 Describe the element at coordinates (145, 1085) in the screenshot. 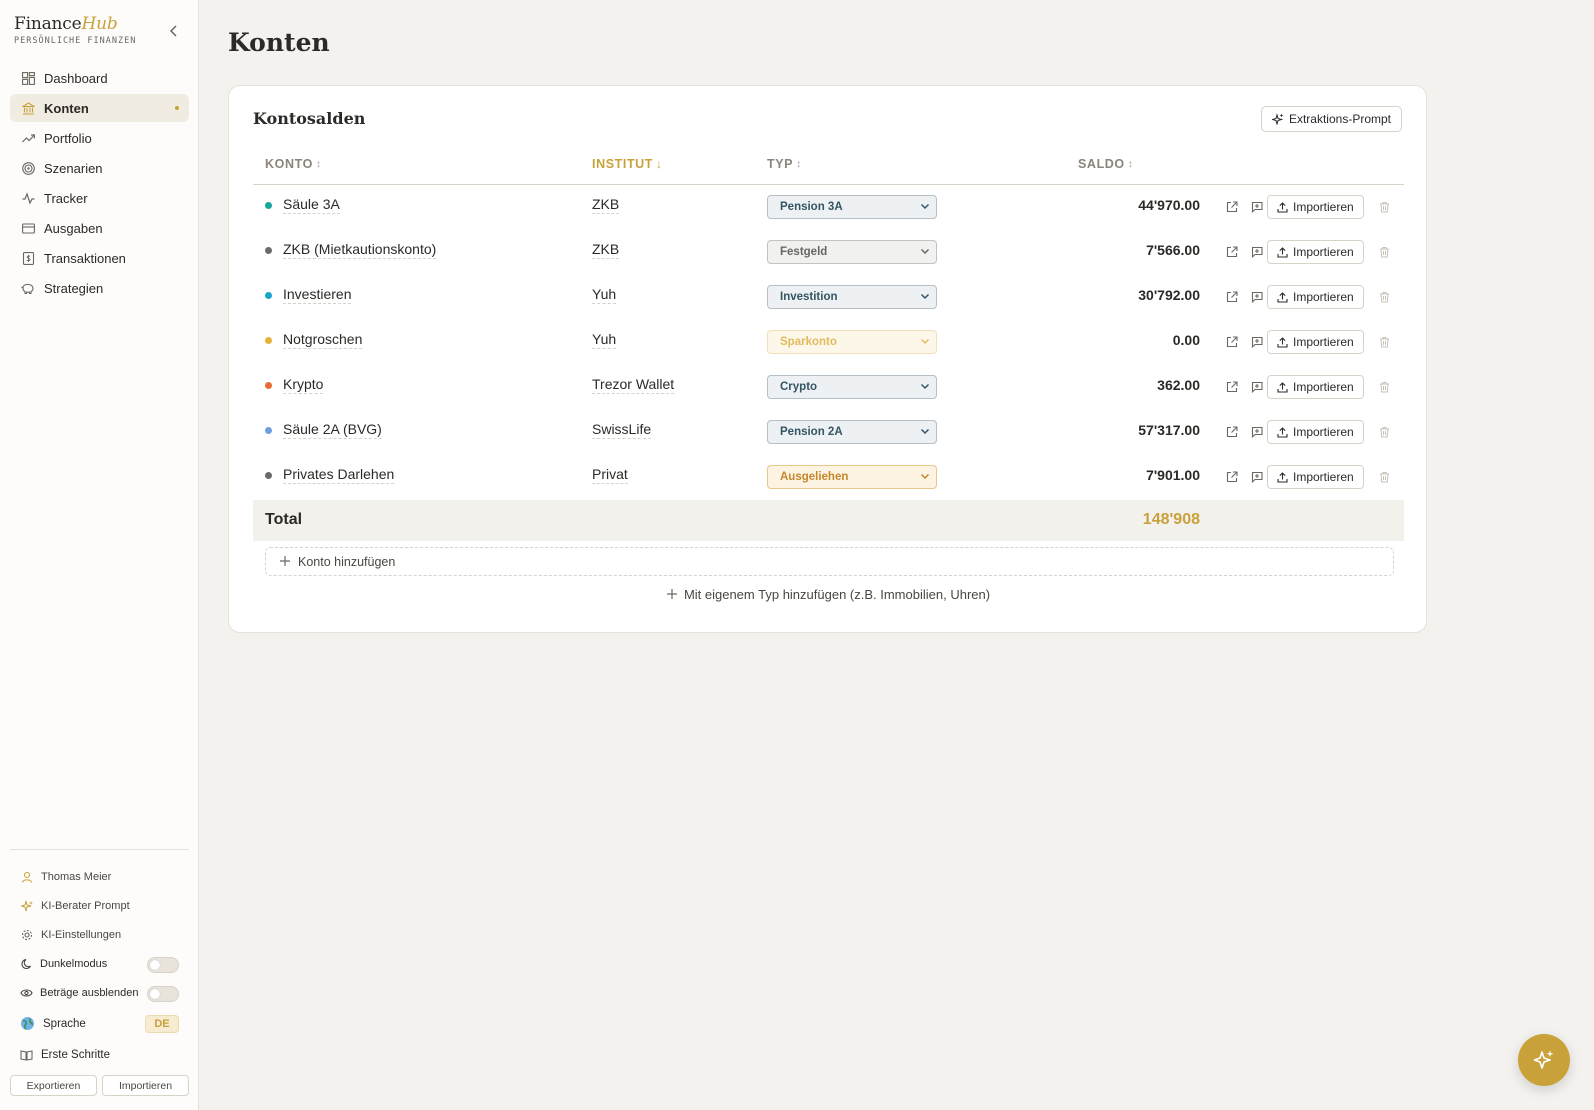

I see `import-data-button: Importieren` at that location.